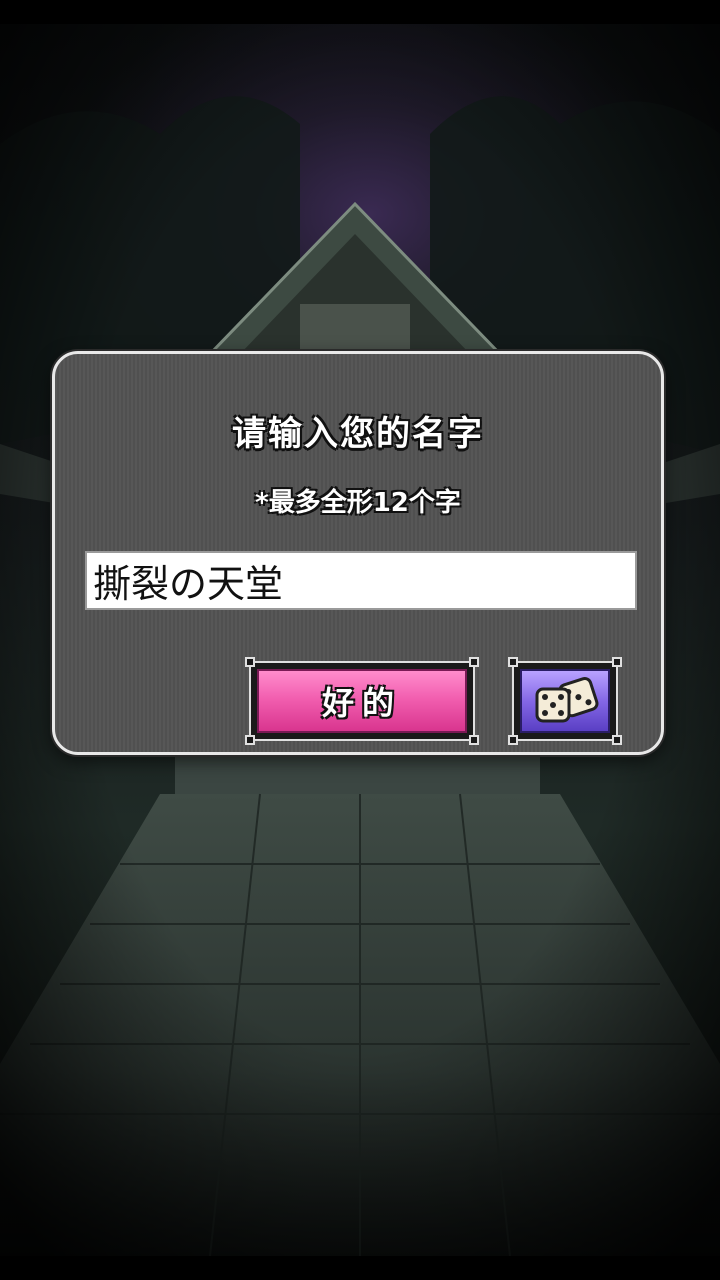 The image size is (720, 1280). Describe the element at coordinates (360, 12) in the screenshot. I see `status-bar` at that location.